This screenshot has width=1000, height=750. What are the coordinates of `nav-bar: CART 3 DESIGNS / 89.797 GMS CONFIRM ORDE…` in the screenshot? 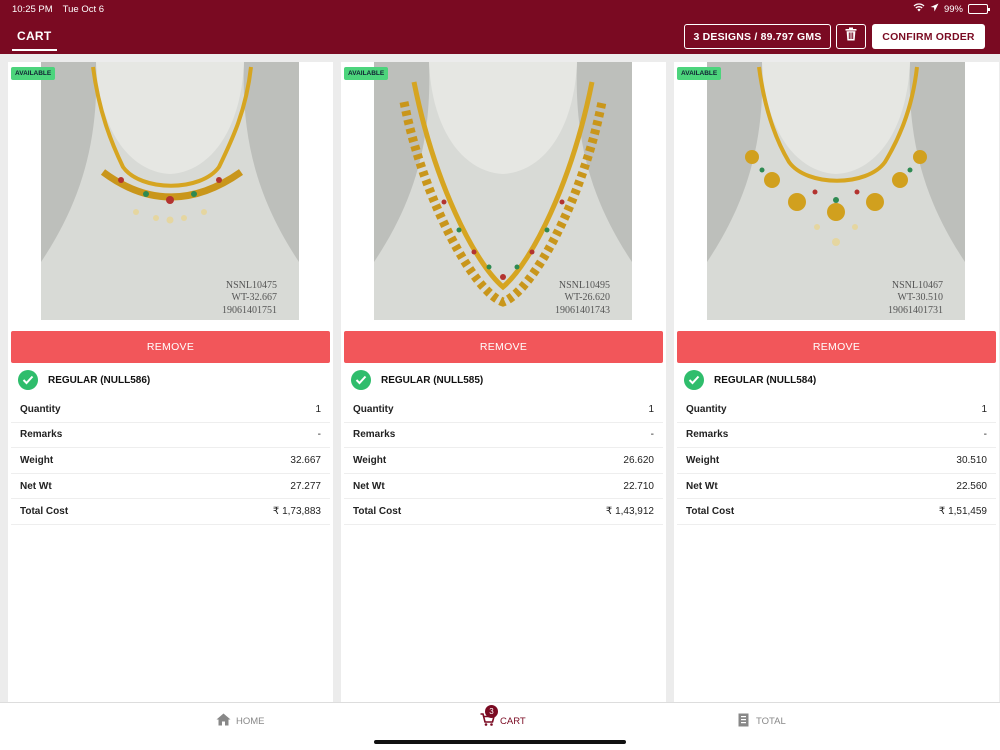 It's located at (500, 36).